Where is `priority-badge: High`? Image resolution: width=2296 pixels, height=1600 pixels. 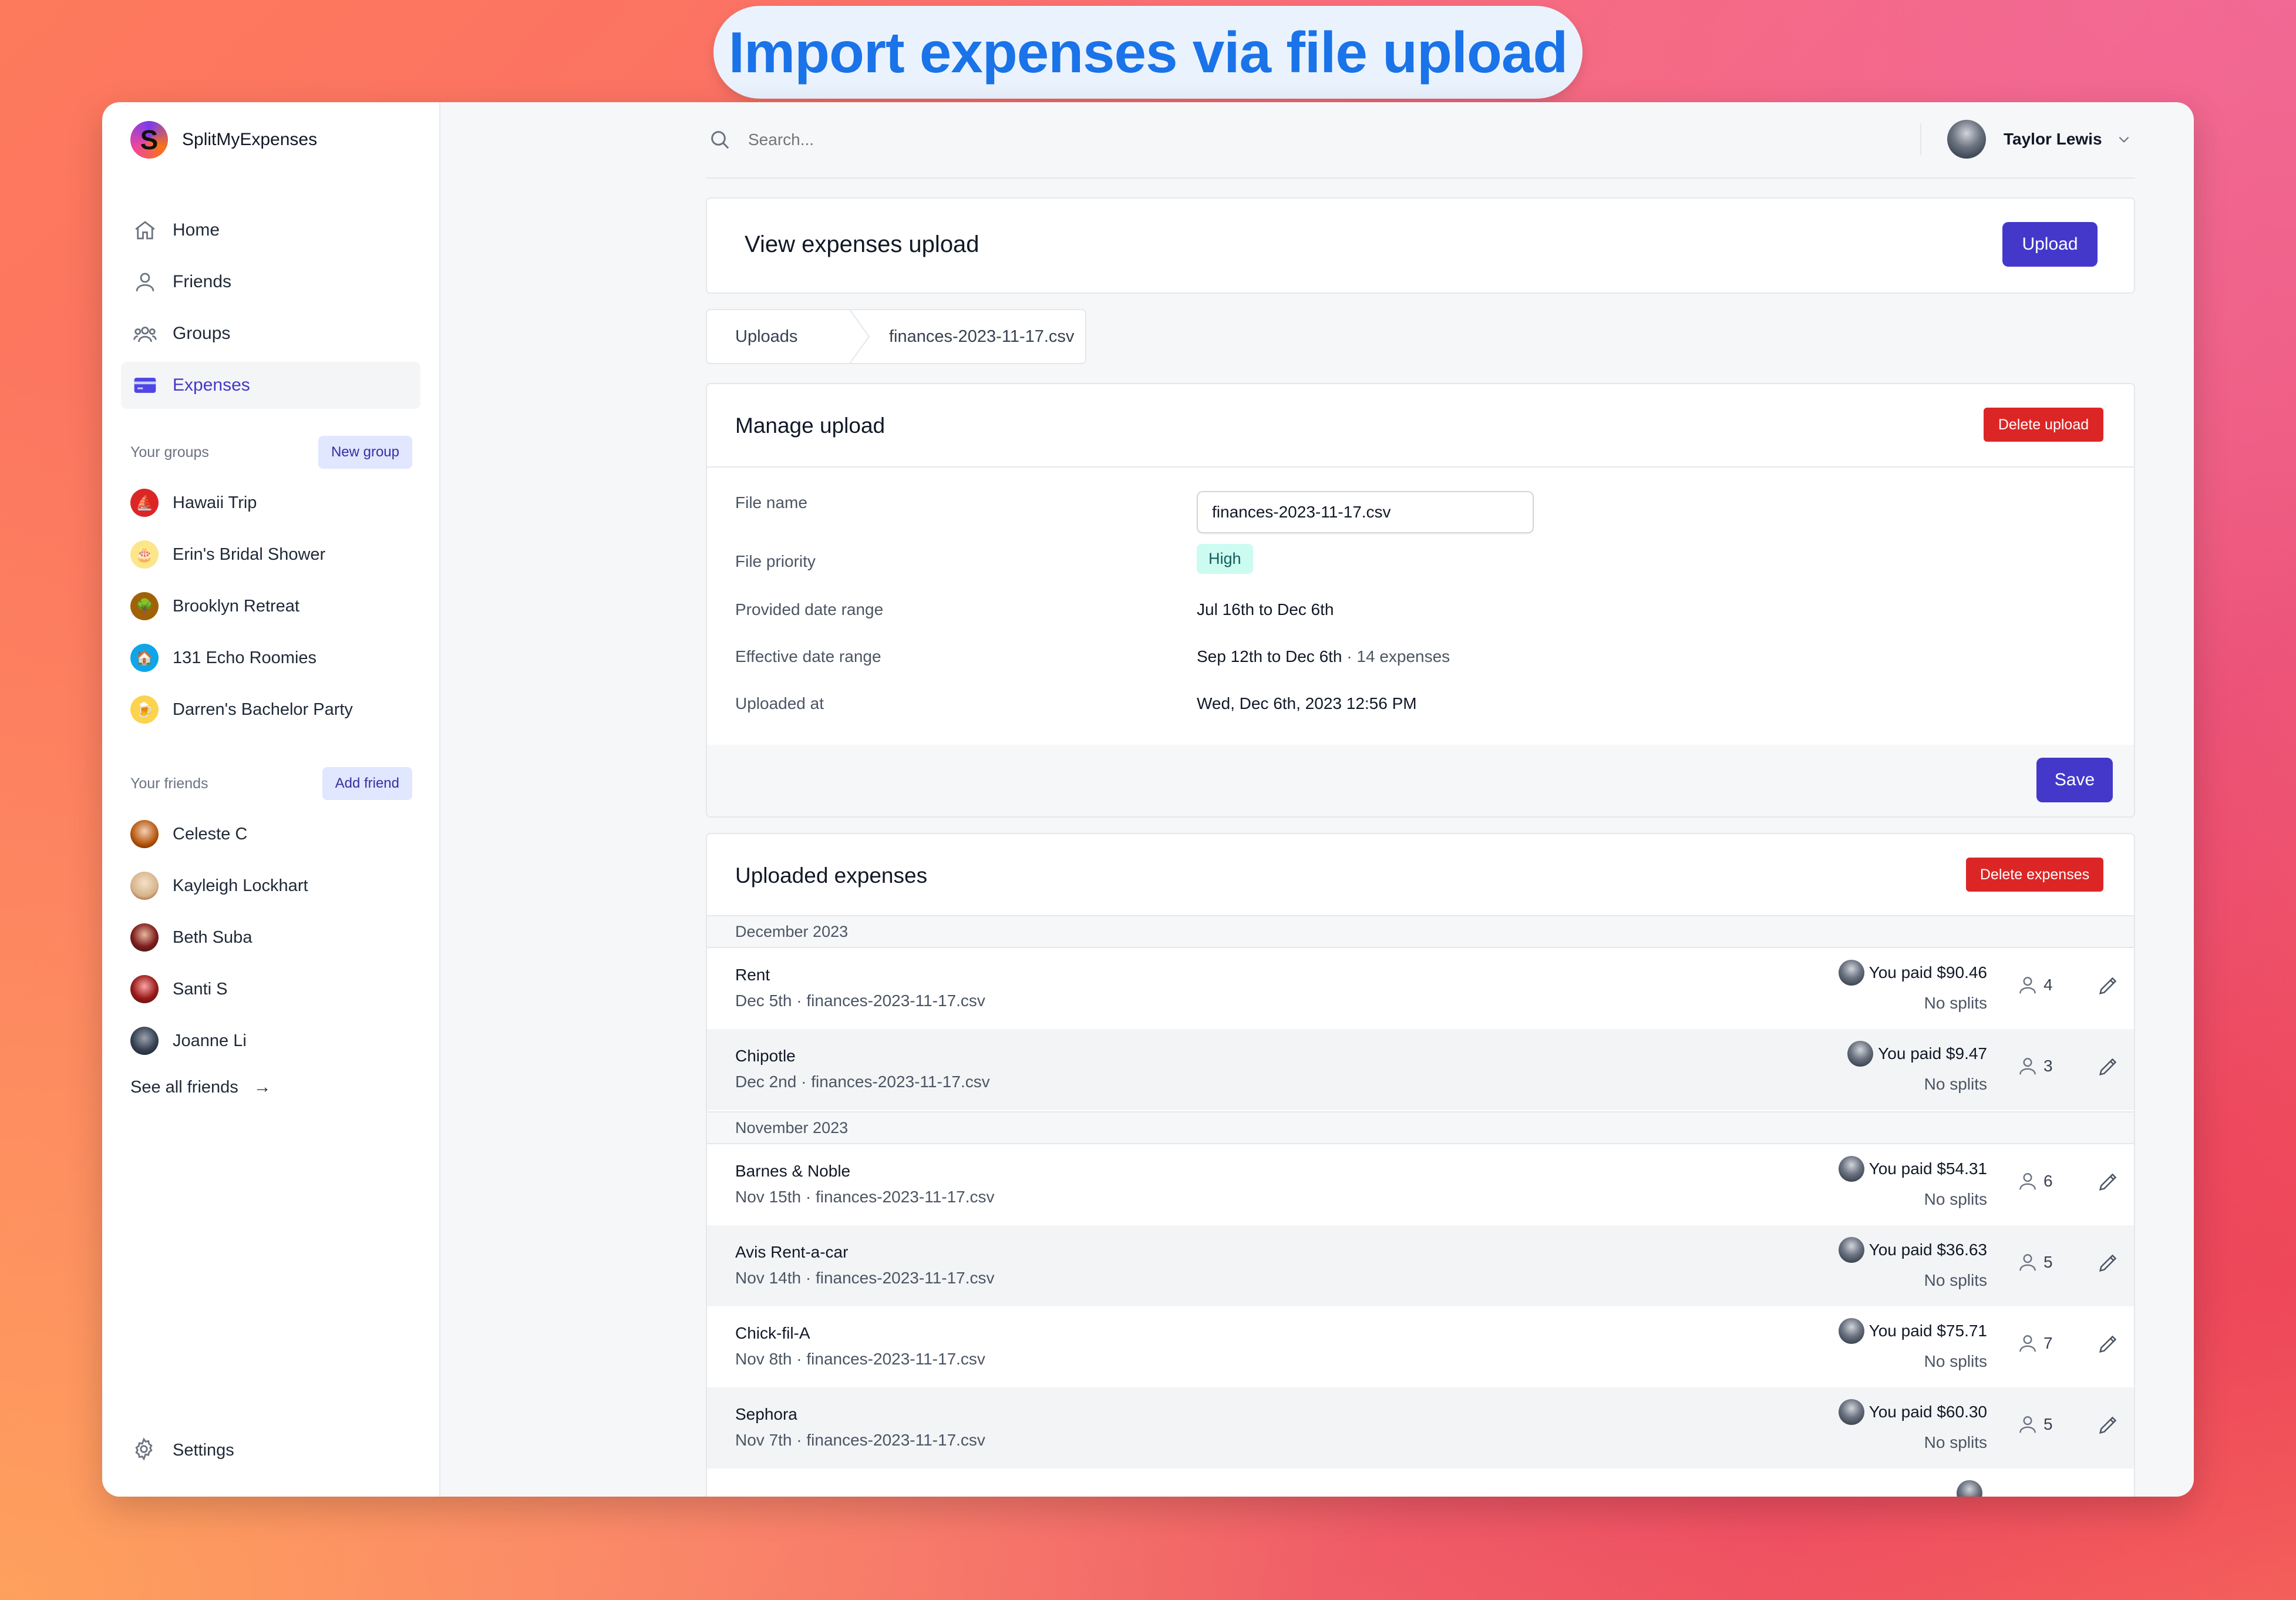 priority-badge: High is located at coordinates (1225, 559).